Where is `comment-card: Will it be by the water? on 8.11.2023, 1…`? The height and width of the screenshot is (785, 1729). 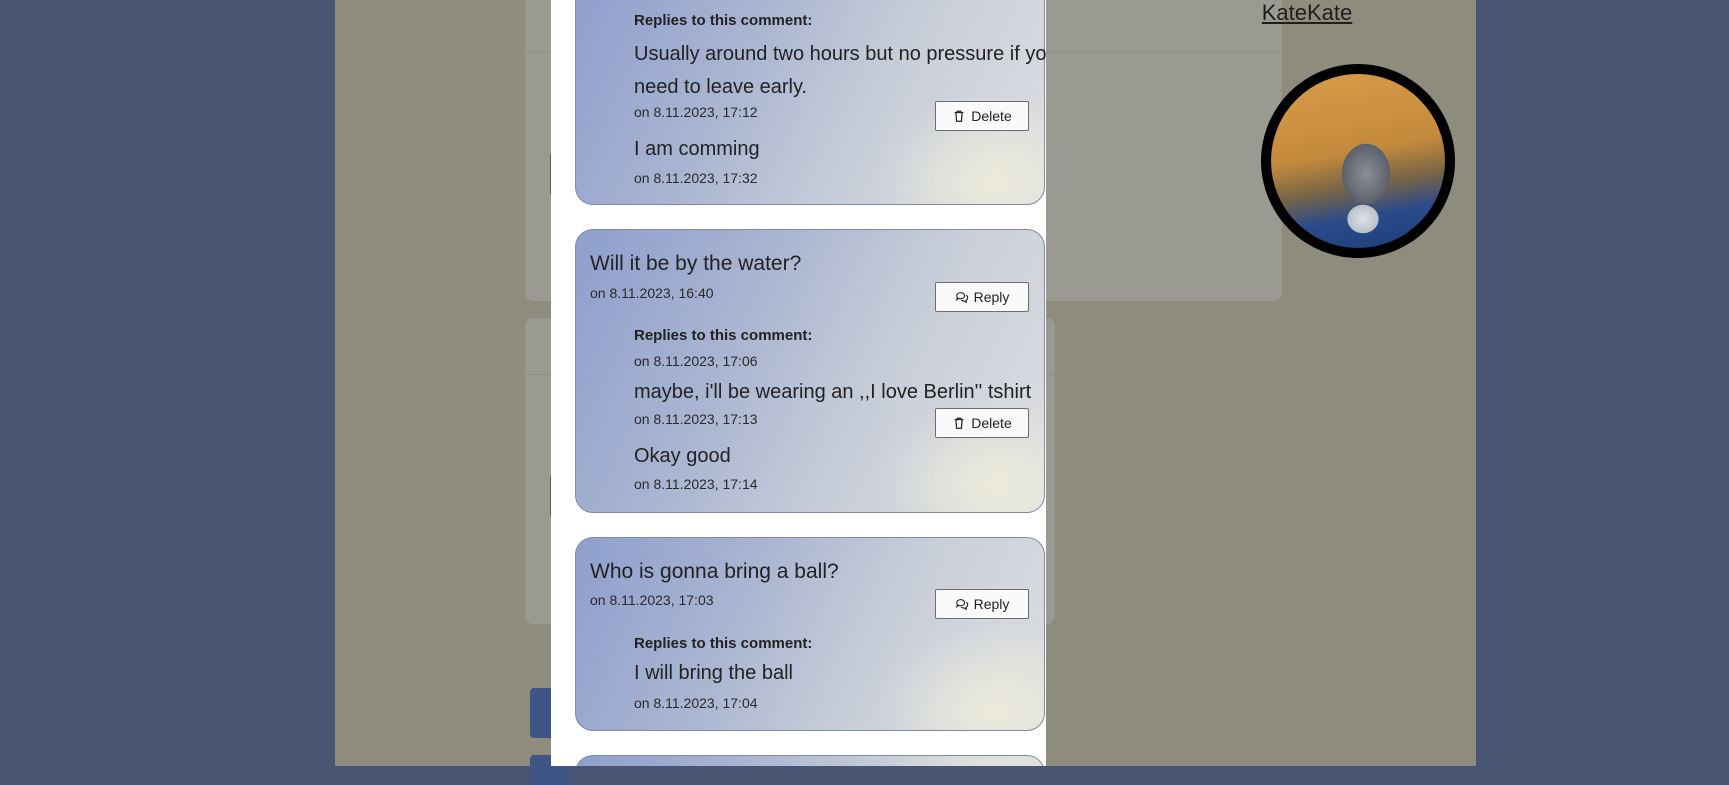
comment-card: Will it be by the water? on 8.11.2023, 1… is located at coordinates (810, 371).